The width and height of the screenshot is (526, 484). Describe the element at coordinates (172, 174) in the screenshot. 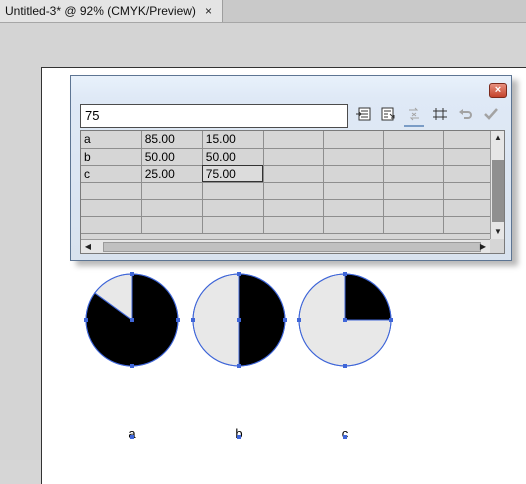

I see `grid-cell: 25.00` at that location.